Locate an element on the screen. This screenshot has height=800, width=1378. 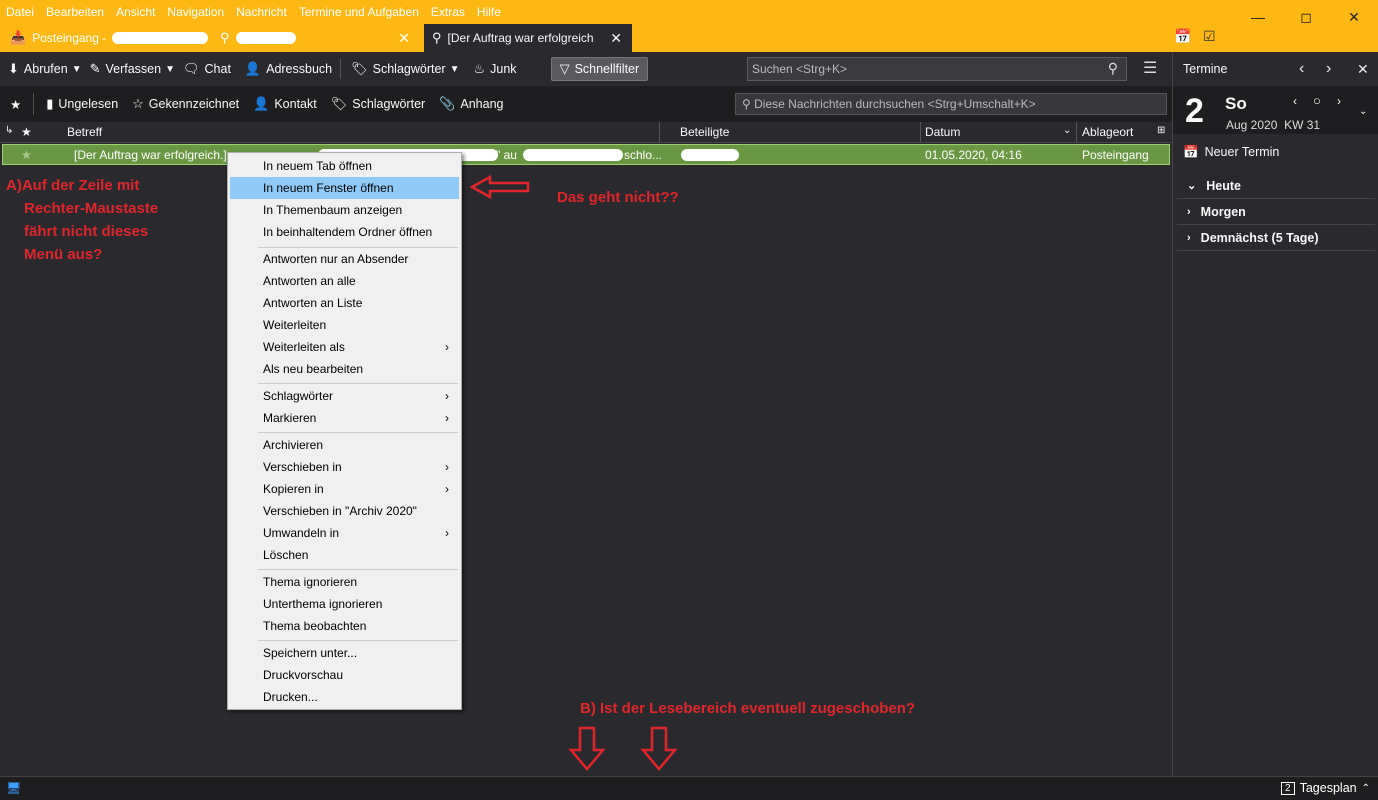
menu-watch-thread: Thema beobachten is located at coordinates (344, 626).